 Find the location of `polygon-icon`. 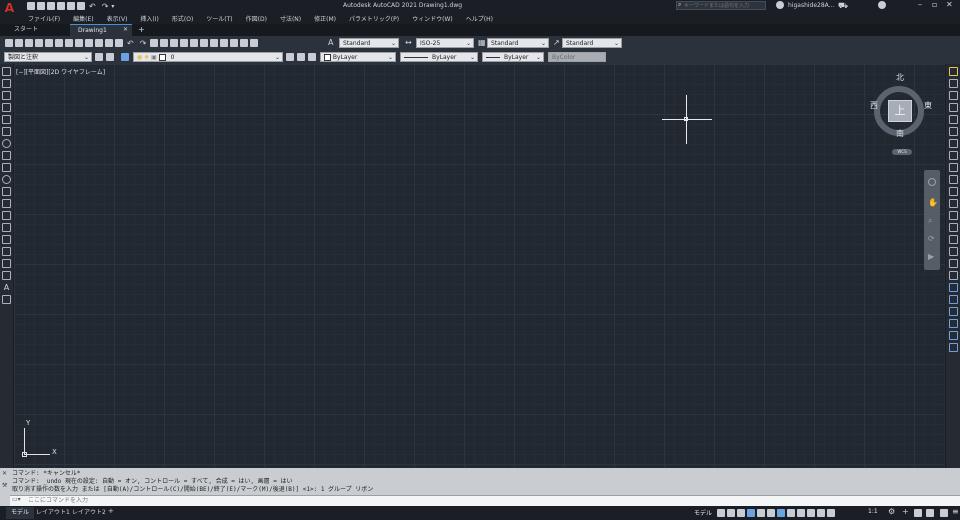

polygon-icon is located at coordinates (6, 107).